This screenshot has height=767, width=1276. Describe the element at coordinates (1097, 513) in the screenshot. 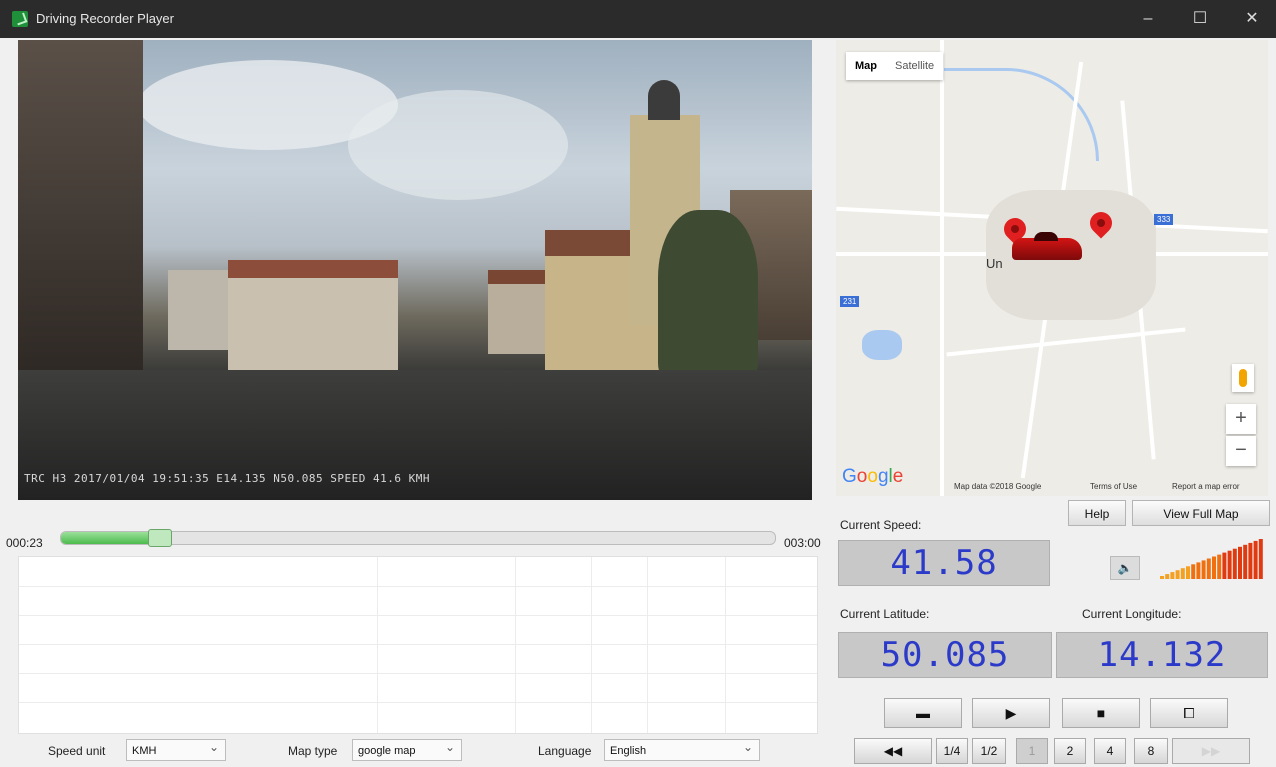

I see `help-button: Help` at that location.